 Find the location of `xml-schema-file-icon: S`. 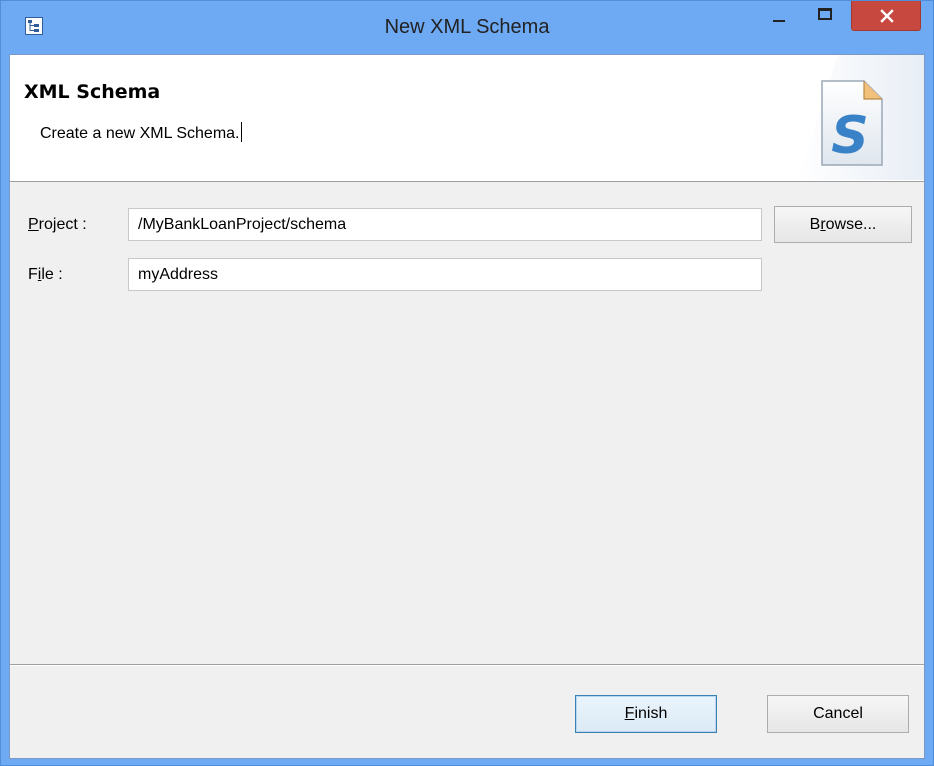

xml-schema-file-icon: S is located at coordinates (861, 117).